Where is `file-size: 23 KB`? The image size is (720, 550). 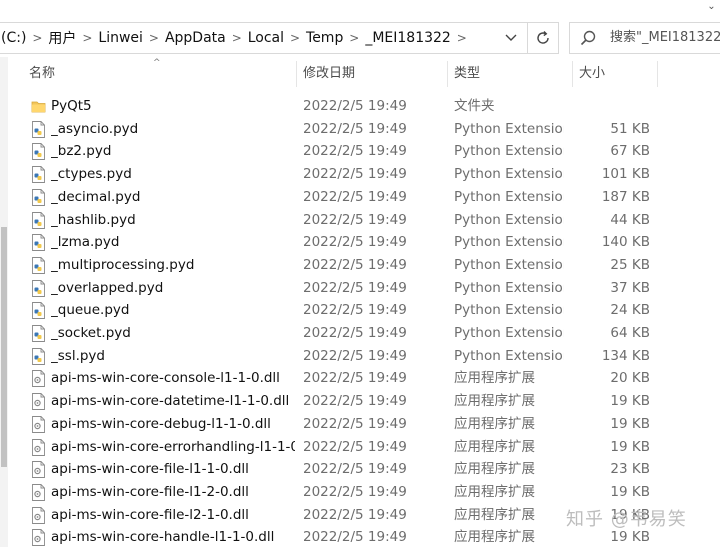 file-size: 23 KB is located at coordinates (630, 469).